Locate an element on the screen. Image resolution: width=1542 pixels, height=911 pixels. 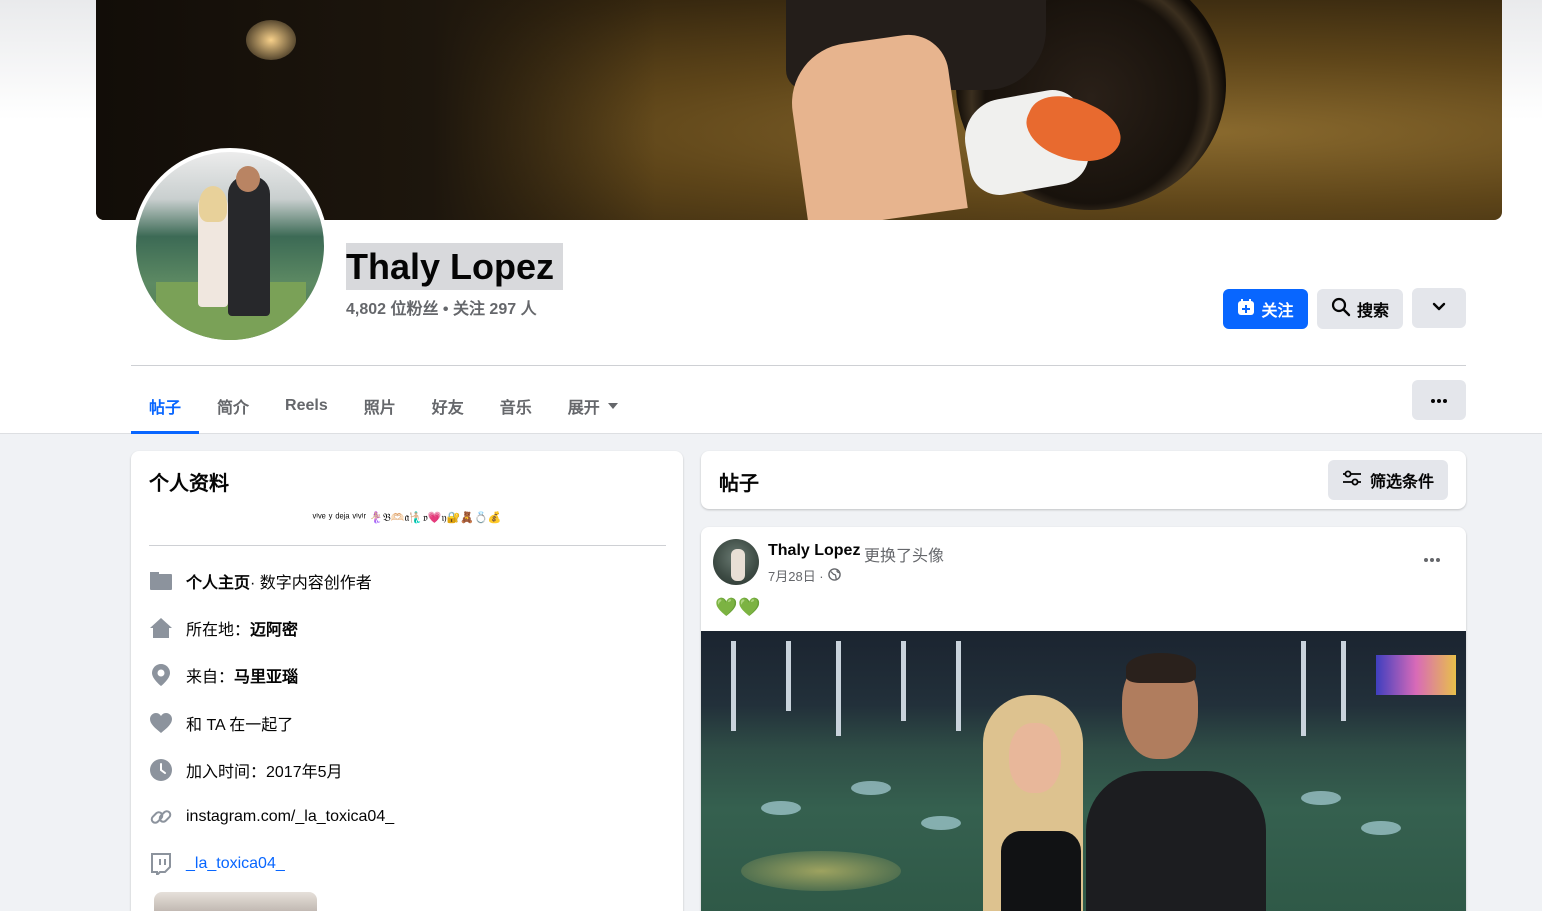
follow-button: 关注 is located at coordinates (1265, 309).